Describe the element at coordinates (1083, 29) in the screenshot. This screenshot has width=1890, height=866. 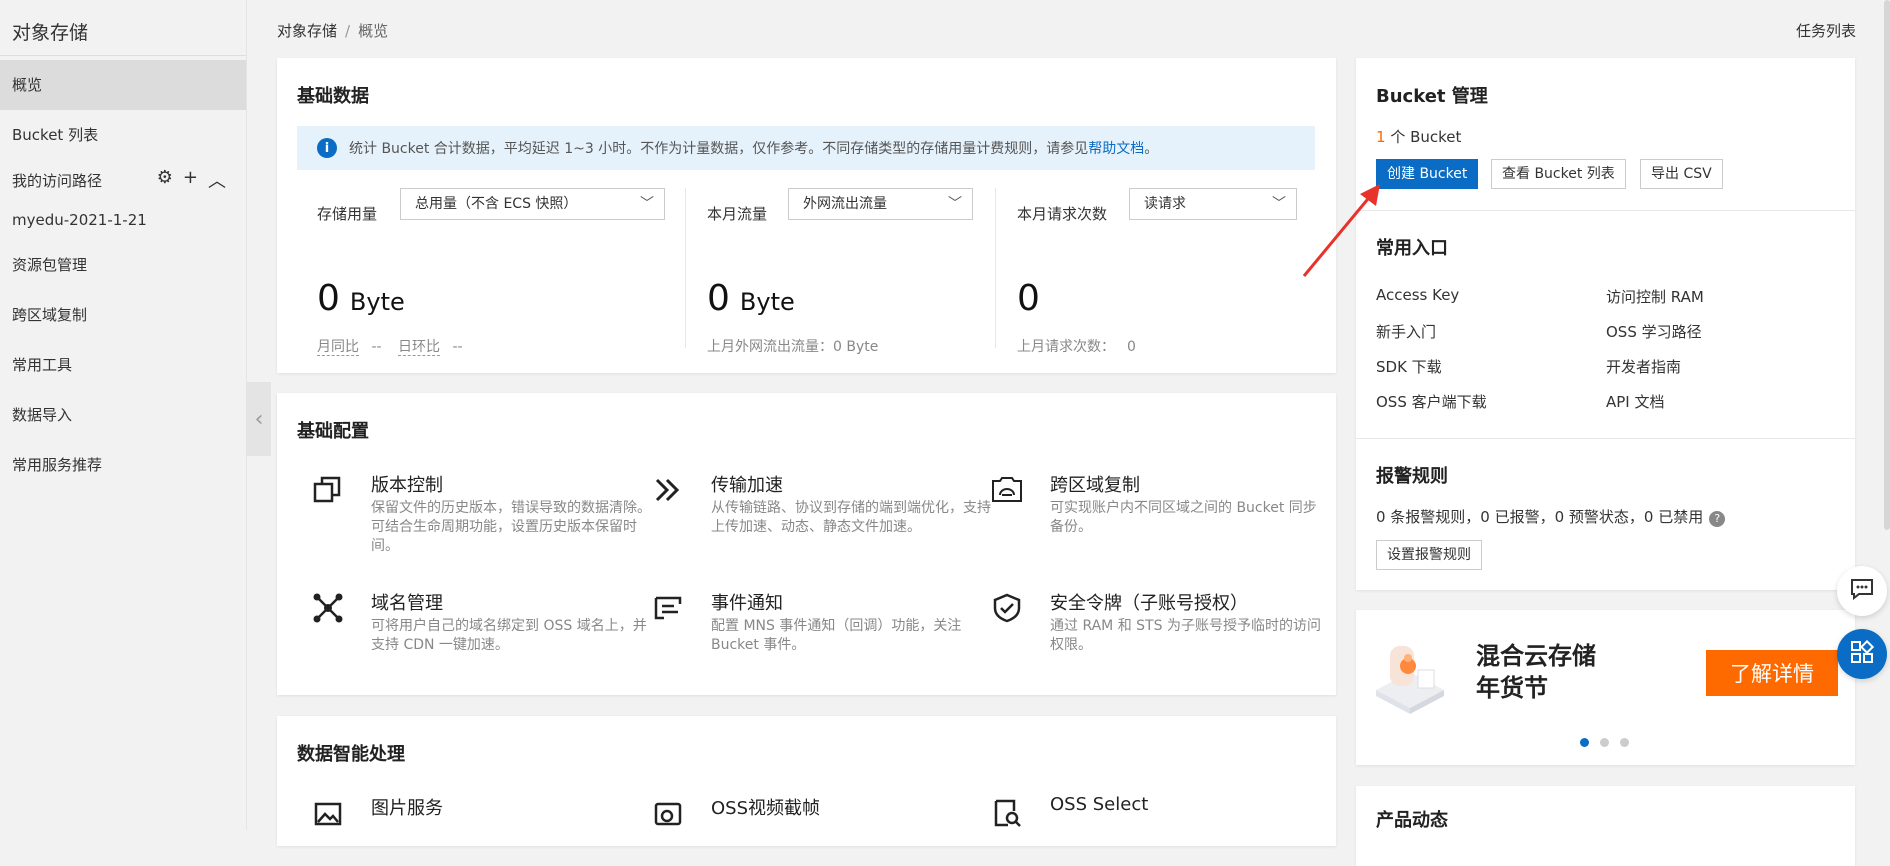
I see `topbar: 对象存储 / 概览 任务列表` at that location.